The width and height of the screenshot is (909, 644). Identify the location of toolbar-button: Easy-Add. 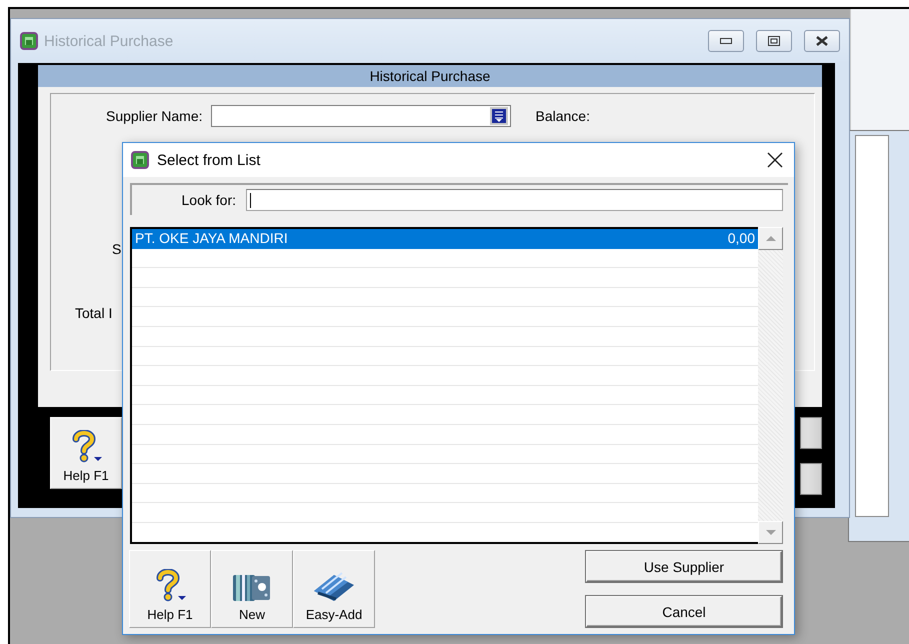
(334, 589).